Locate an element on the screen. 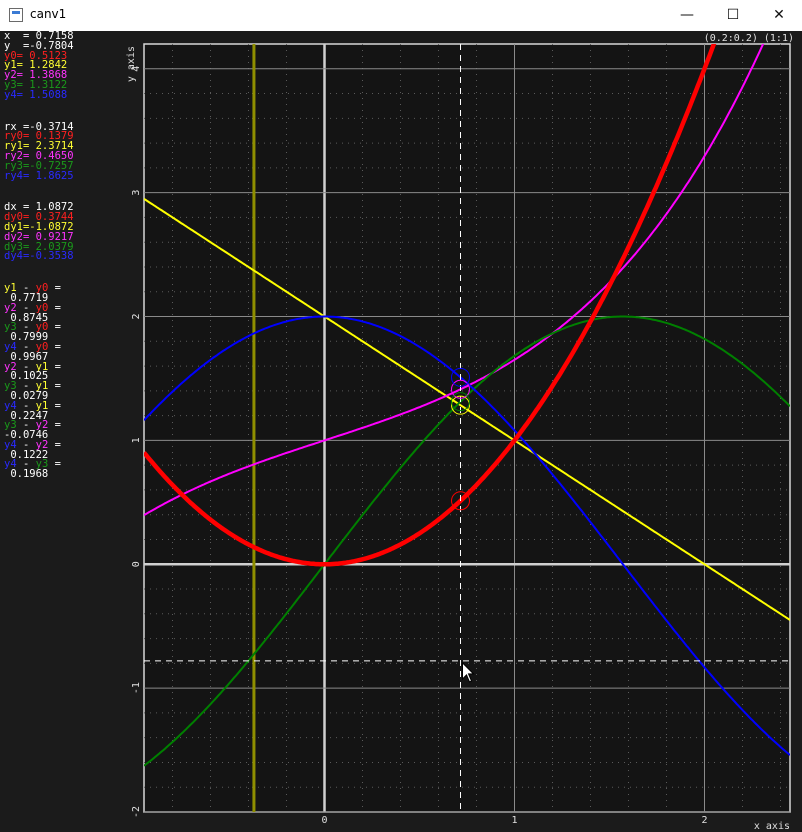 This screenshot has width=802, height=832. y-tick-label: 1 is located at coordinates (136, 440).